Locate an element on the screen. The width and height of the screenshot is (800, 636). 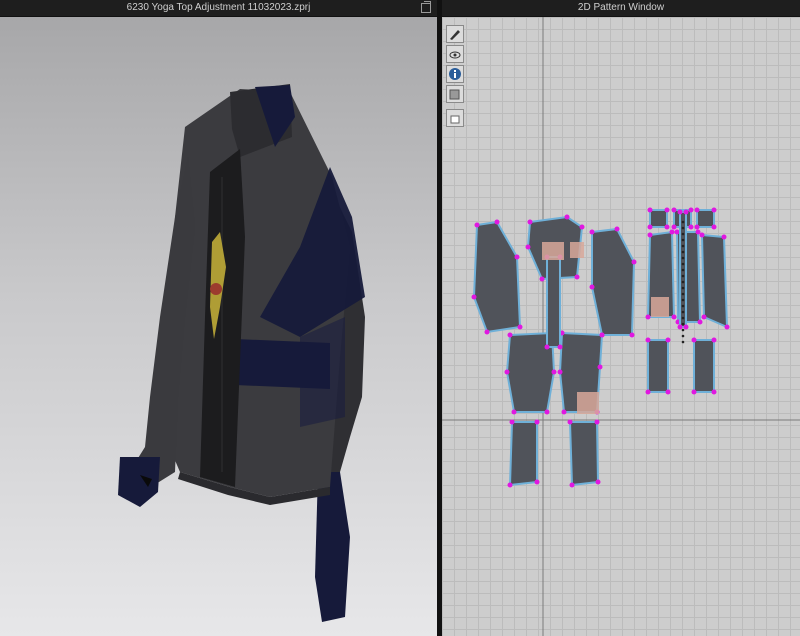
brush-visibility-button is located at coordinates (455, 34).